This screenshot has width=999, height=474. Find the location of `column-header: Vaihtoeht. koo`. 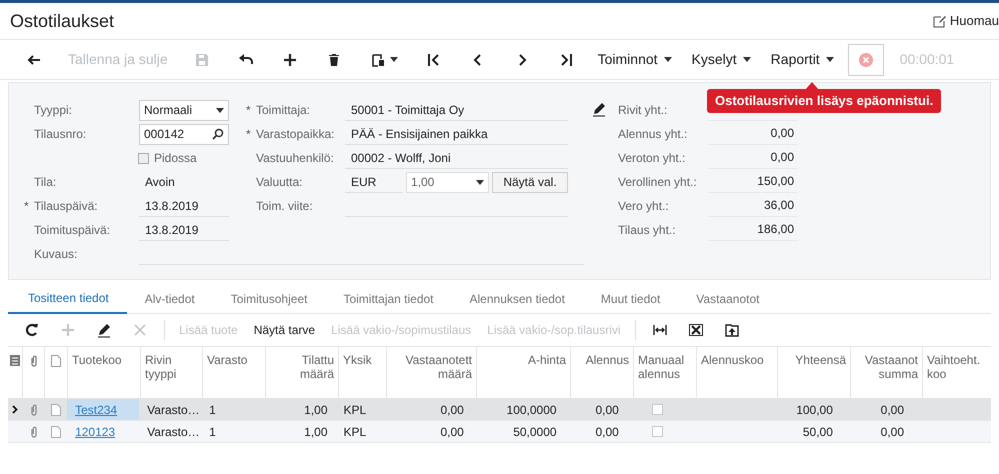

column-header: Vaihtoeht. koo is located at coordinates (962, 367).